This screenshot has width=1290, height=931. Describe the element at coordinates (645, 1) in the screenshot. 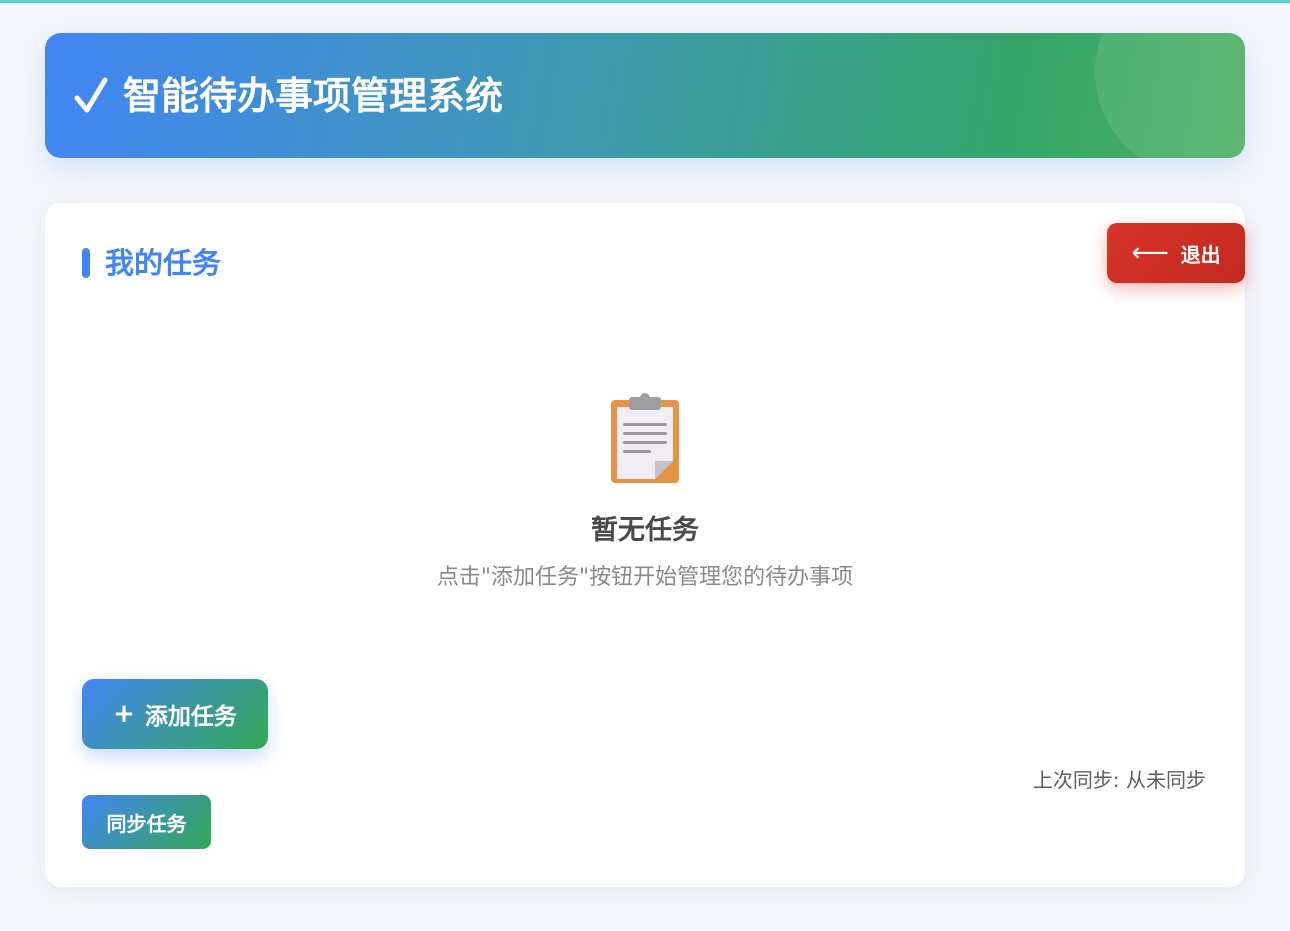

I see `top-accent-bar` at that location.